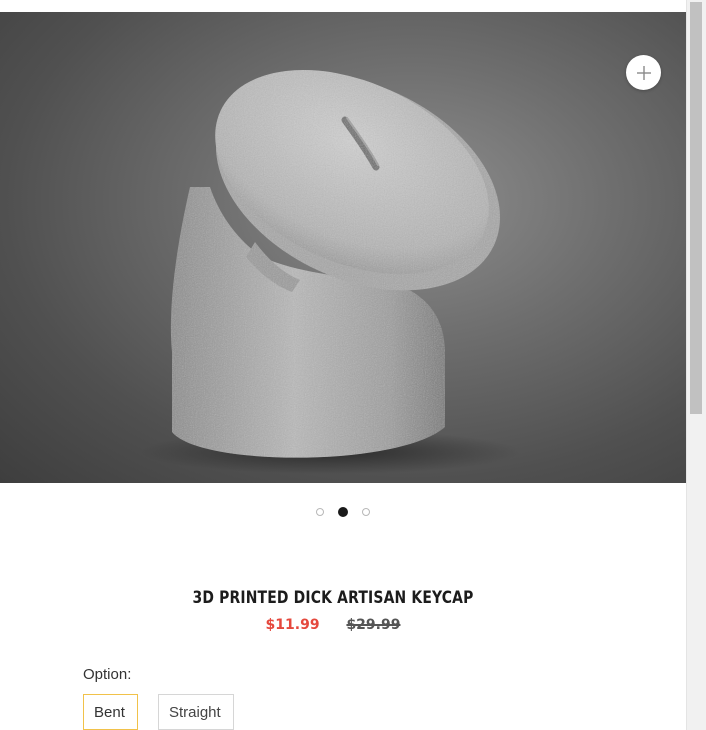 This screenshot has height=730, width=706. I want to click on sale-price: $11.99, so click(292, 625).